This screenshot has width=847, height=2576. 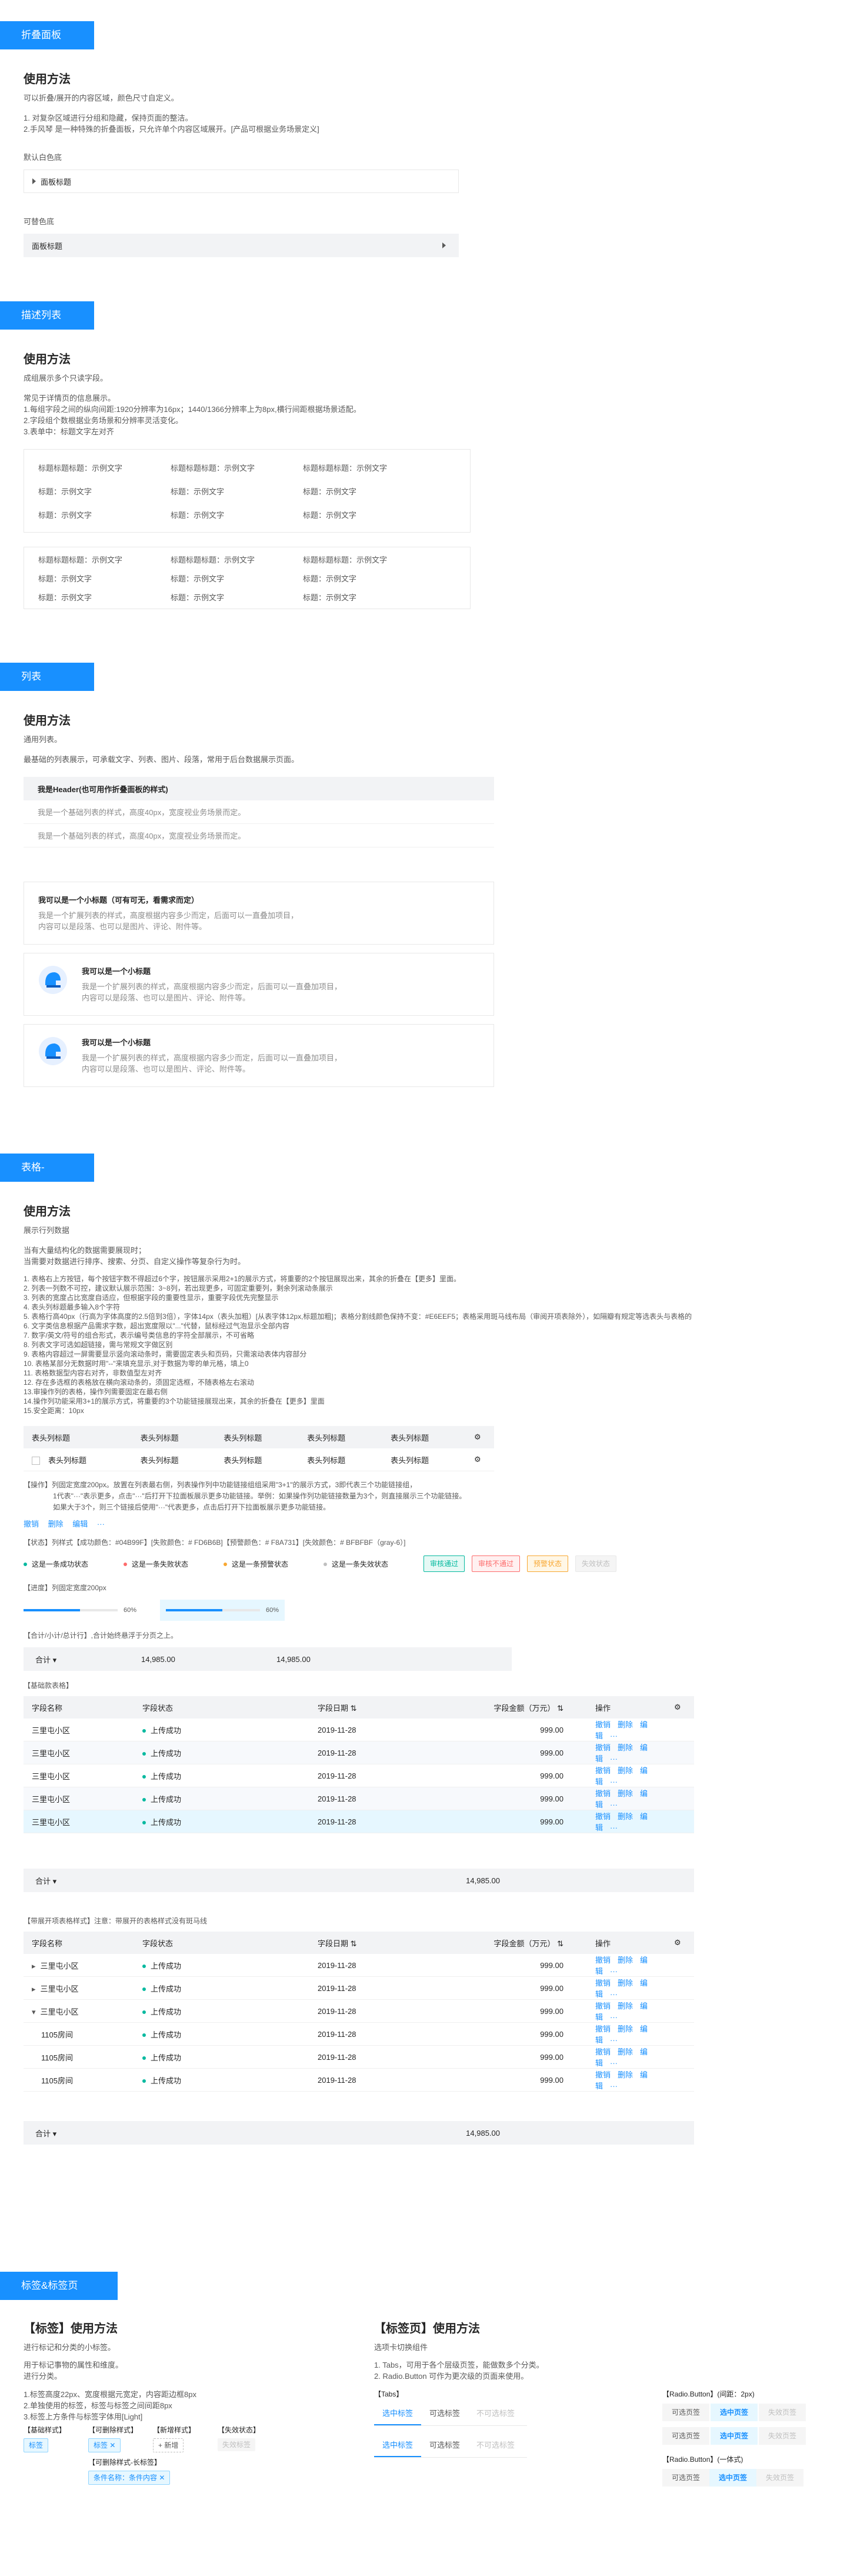 I want to click on table-row: ▾ 三里屯小区 上传成功 2019-11-28 999.00 撤销 删除 编辑 ···, so click(x=359, y=2011).